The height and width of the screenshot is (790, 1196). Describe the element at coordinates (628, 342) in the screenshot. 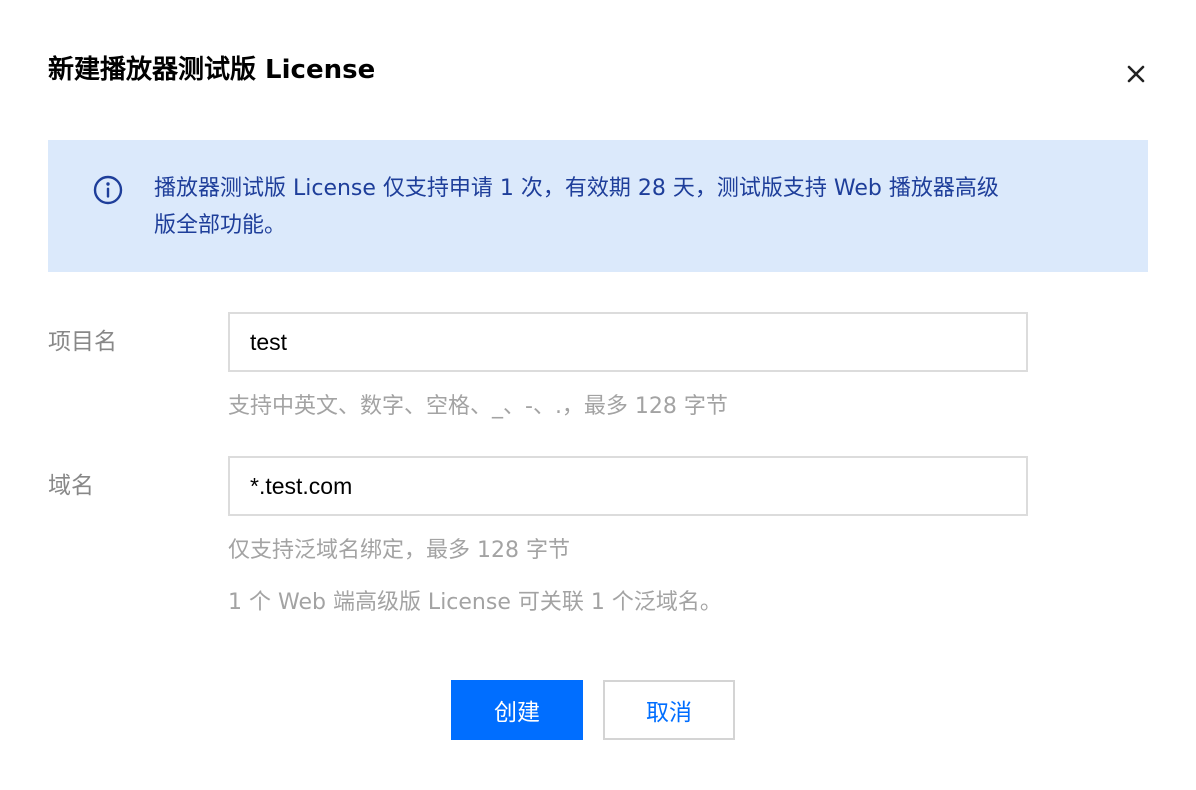

I see `project-name-input` at that location.